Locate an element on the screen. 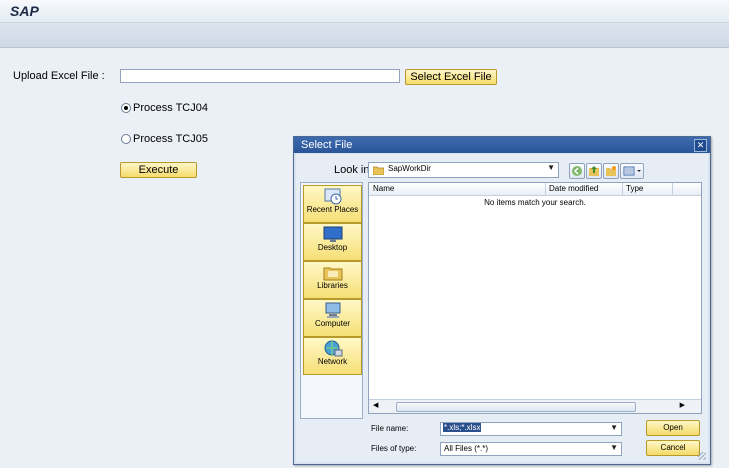  radio-process-tcj04: Process TCJ04 is located at coordinates (164, 108).